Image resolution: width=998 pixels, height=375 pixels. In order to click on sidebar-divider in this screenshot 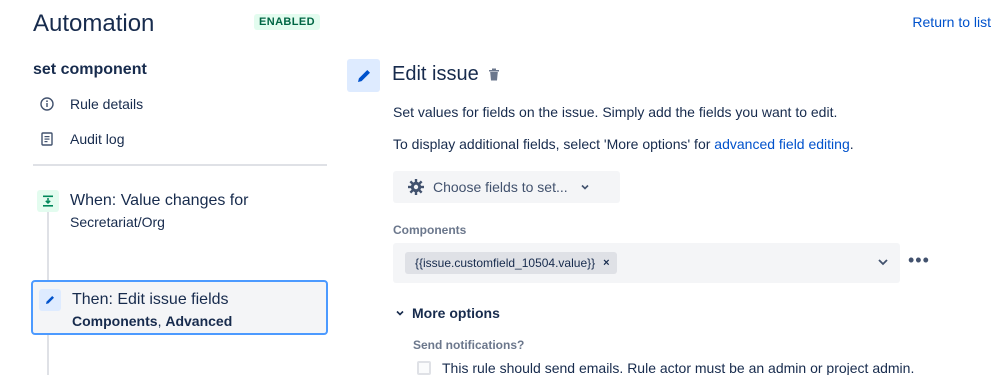, I will do `click(180, 165)`.